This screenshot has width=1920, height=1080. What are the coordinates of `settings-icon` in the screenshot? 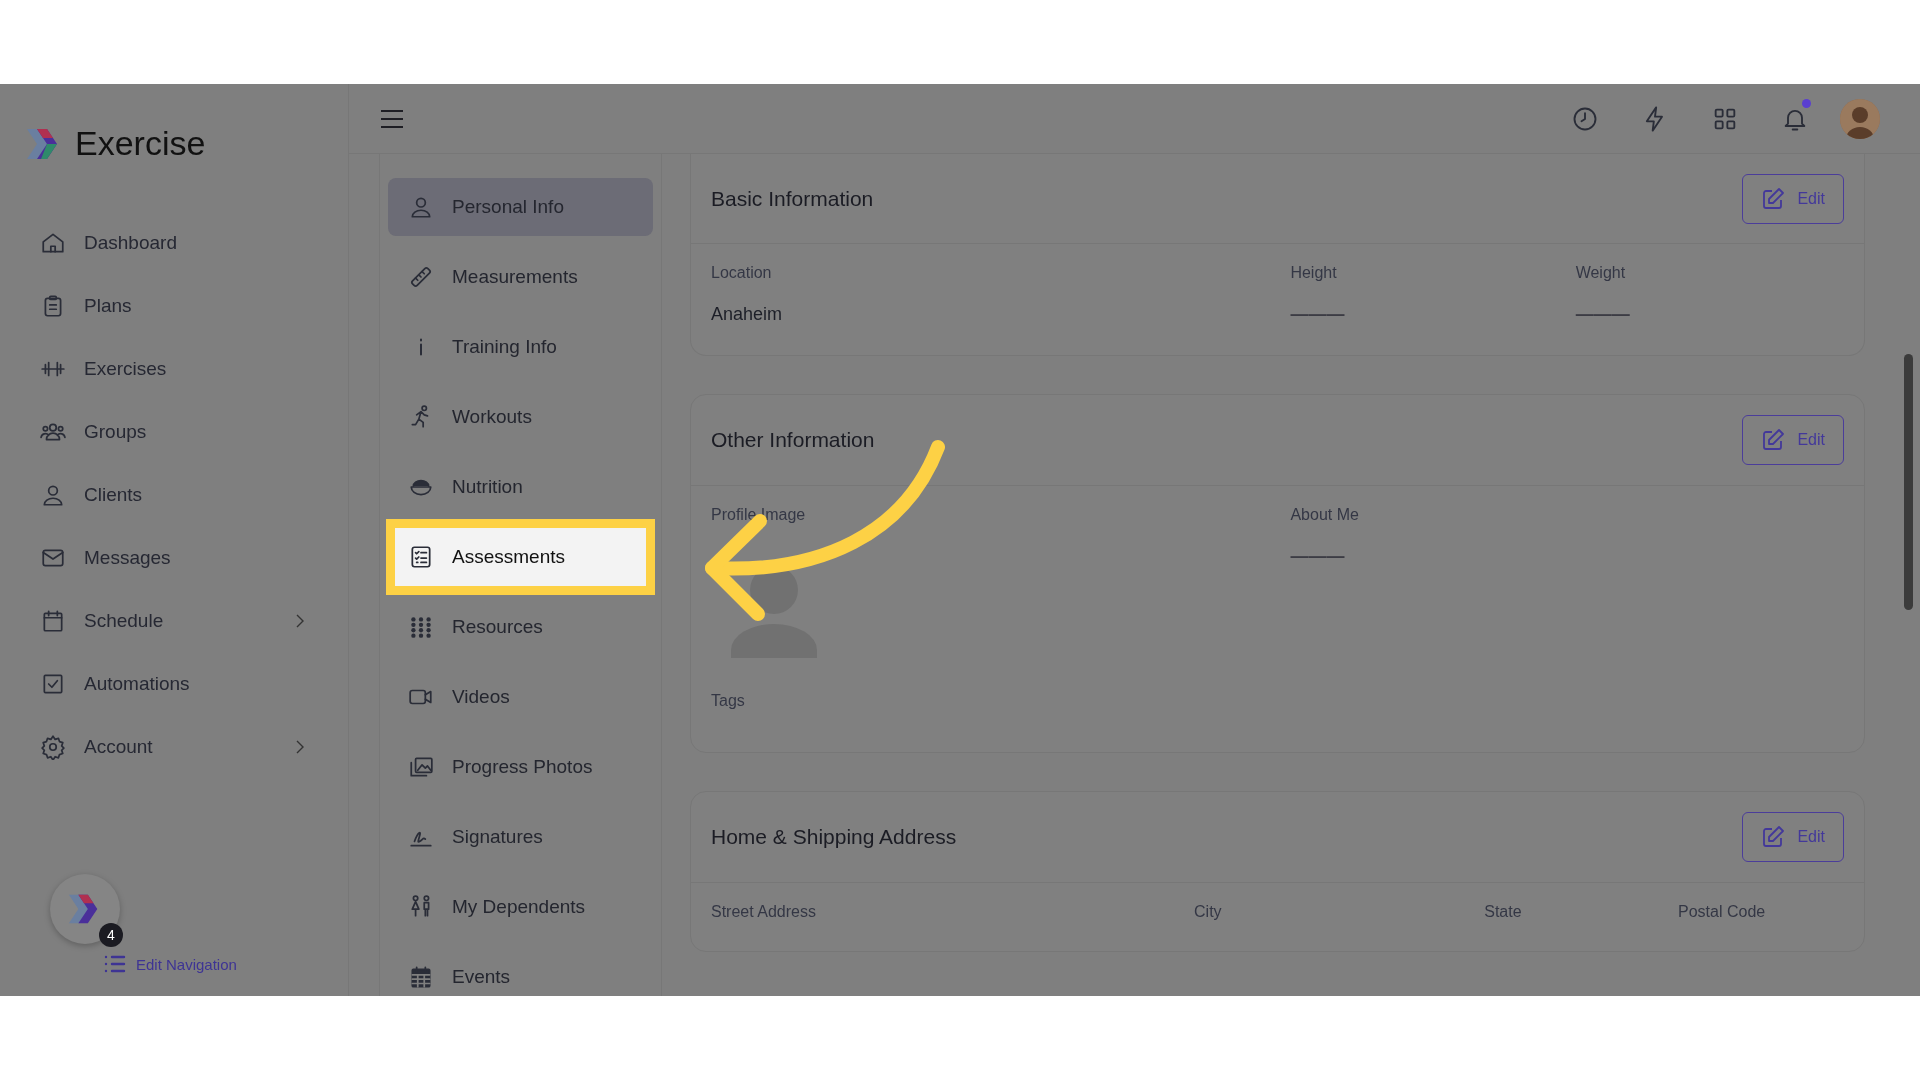 It's located at (53, 746).